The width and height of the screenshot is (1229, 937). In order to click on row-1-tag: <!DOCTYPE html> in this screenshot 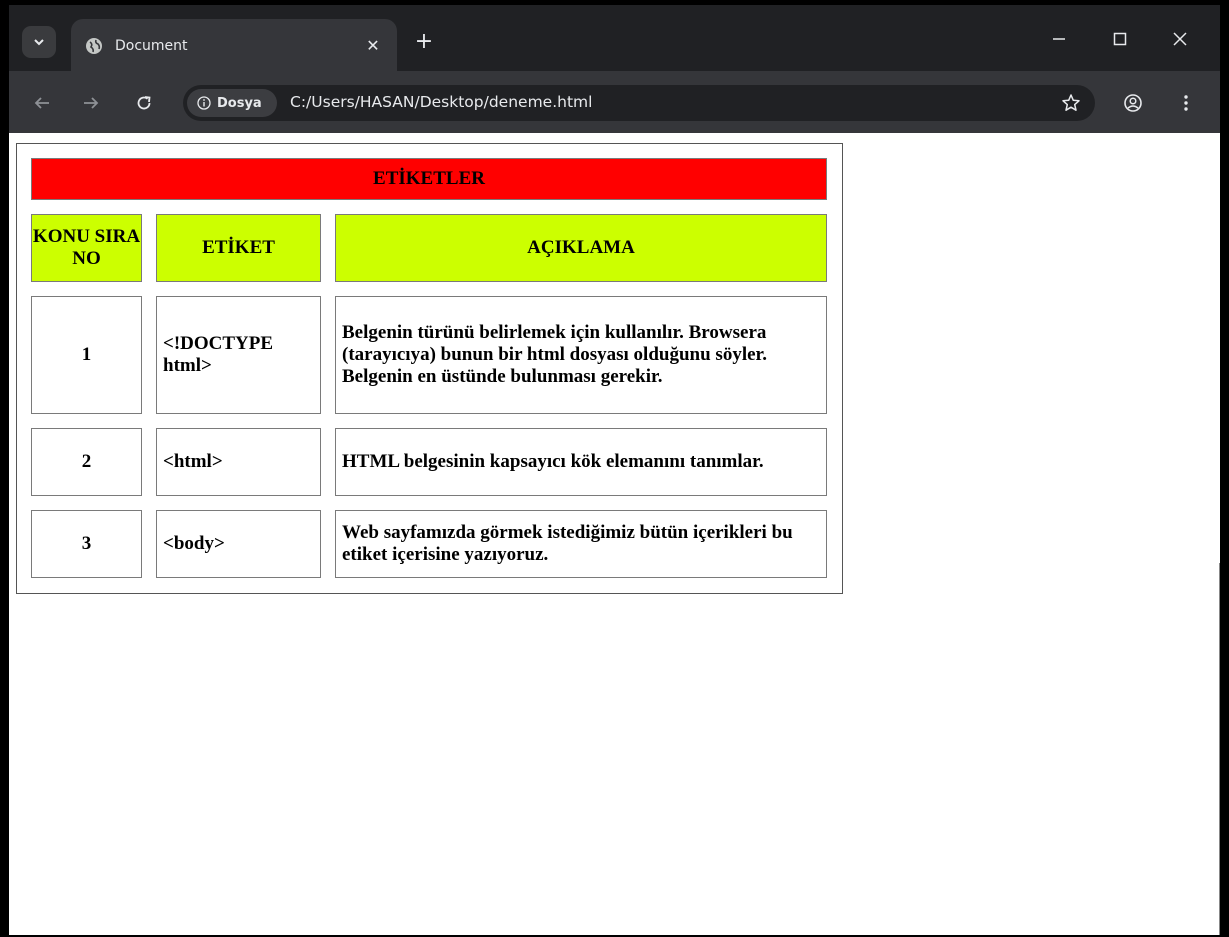, I will do `click(238, 355)`.